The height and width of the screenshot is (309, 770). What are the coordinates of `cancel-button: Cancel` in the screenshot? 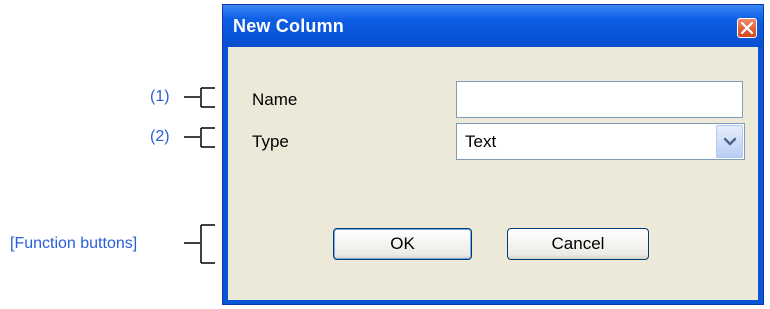 It's located at (578, 244).